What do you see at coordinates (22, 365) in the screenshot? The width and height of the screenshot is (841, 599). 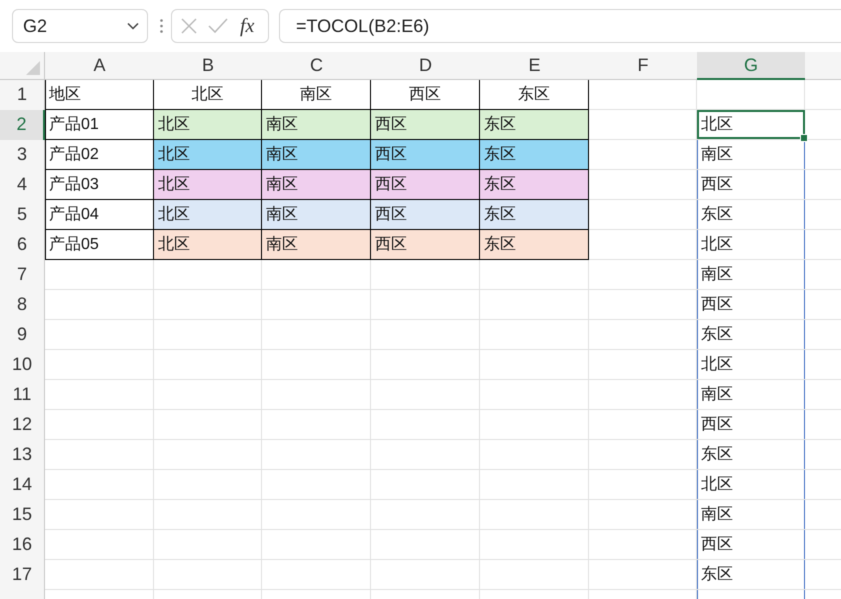 I see `row-header: 10` at bounding box center [22, 365].